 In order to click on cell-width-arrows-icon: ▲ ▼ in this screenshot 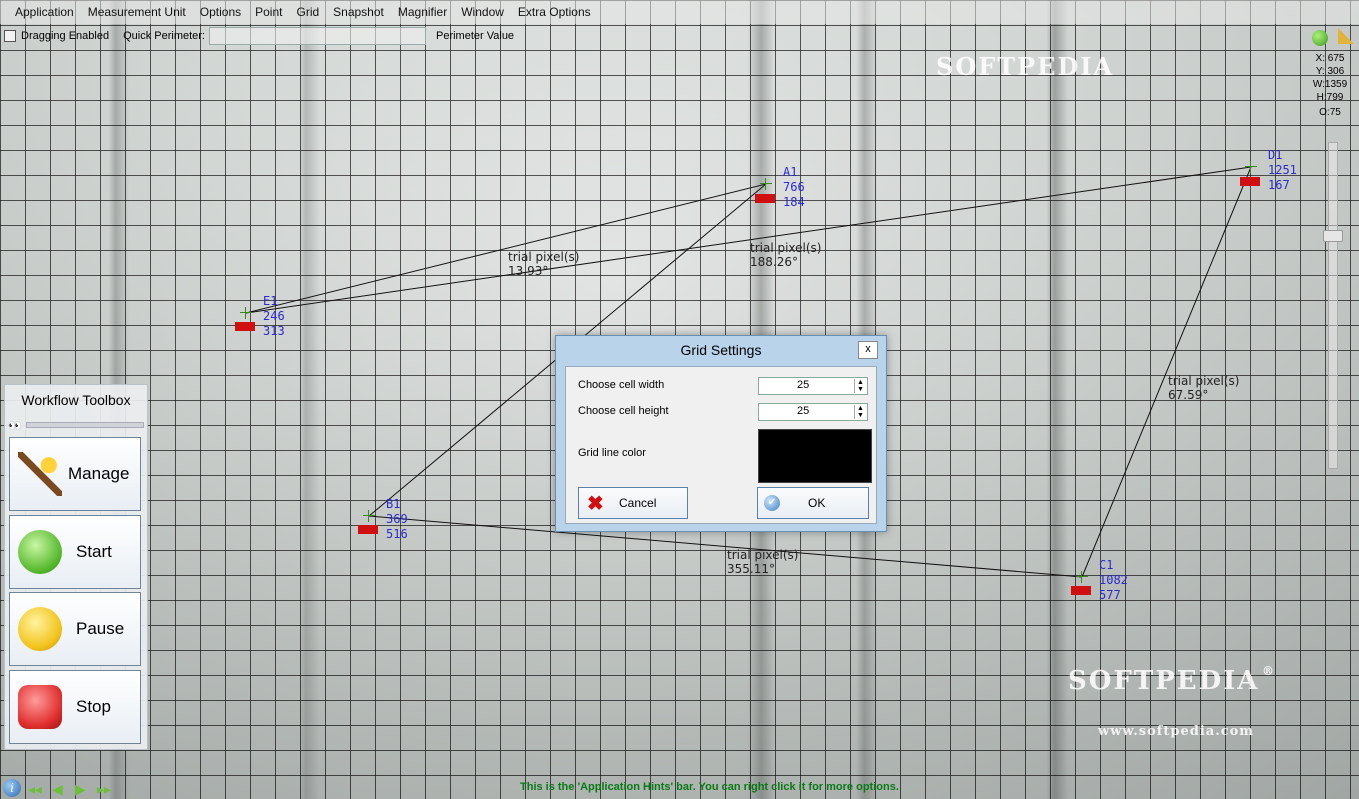, I will do `click(860, 386)`.